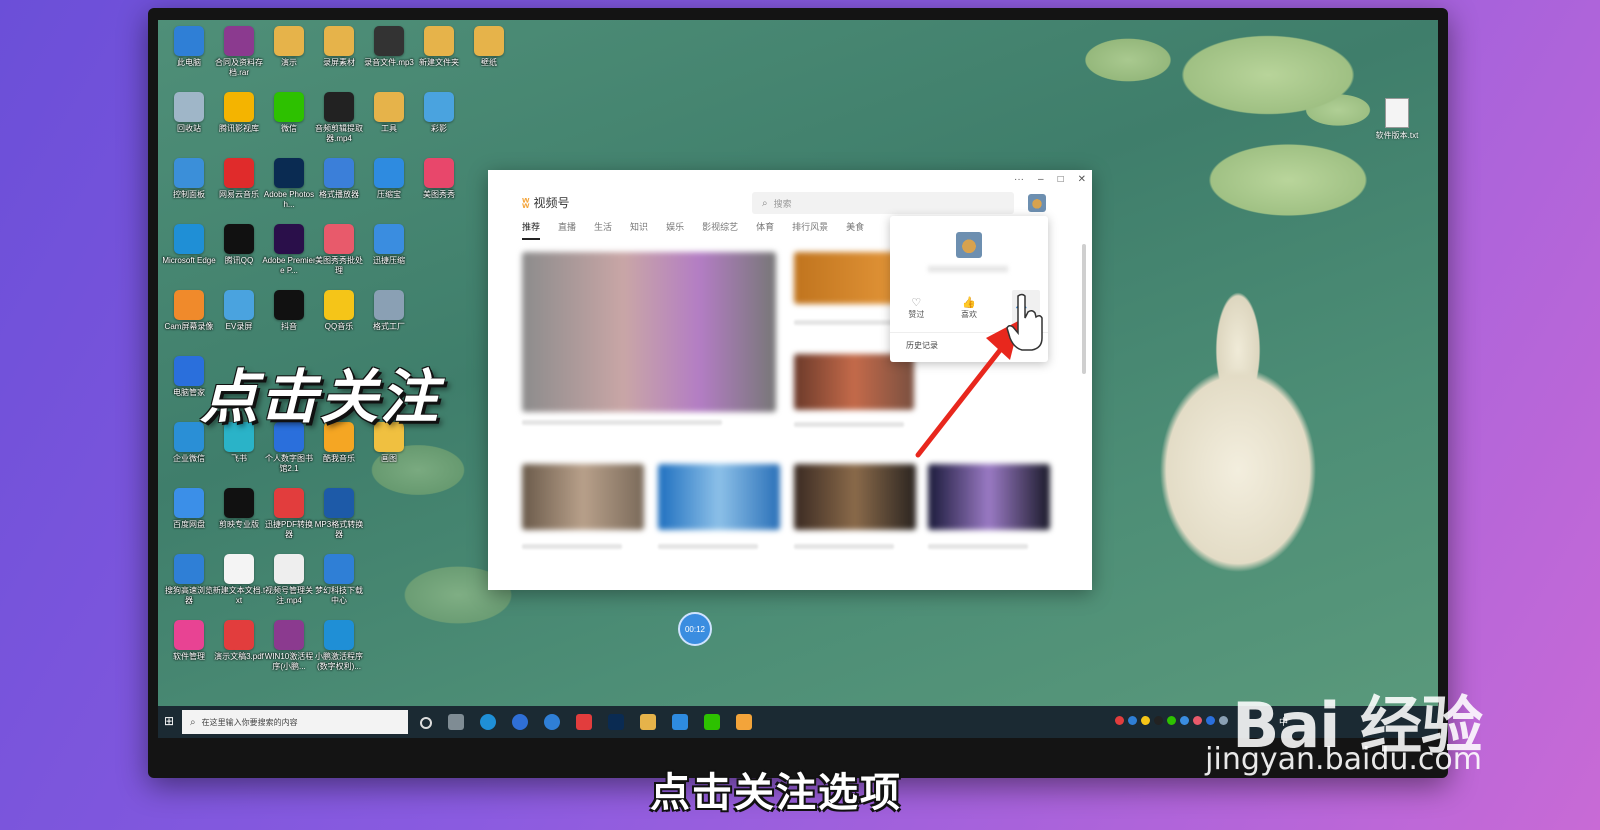 This screenshot has height=830, width=1600. I want to click on desktop-icon: 美图秀秀, so click(439, 179).